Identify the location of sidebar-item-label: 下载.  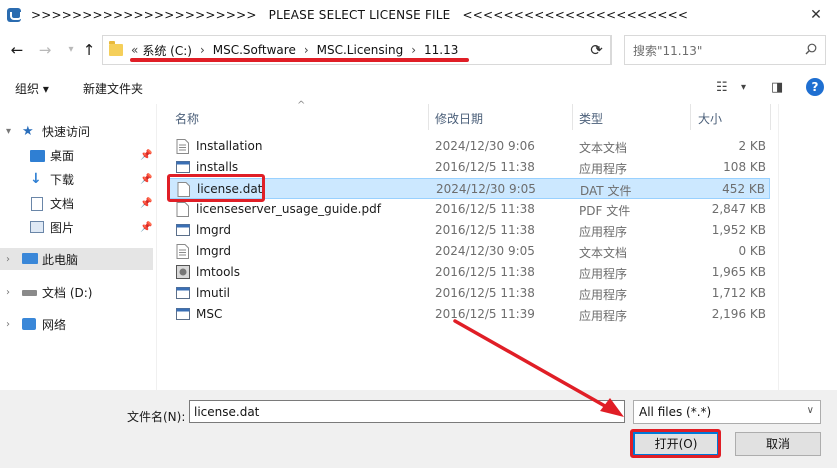
(62, 179).